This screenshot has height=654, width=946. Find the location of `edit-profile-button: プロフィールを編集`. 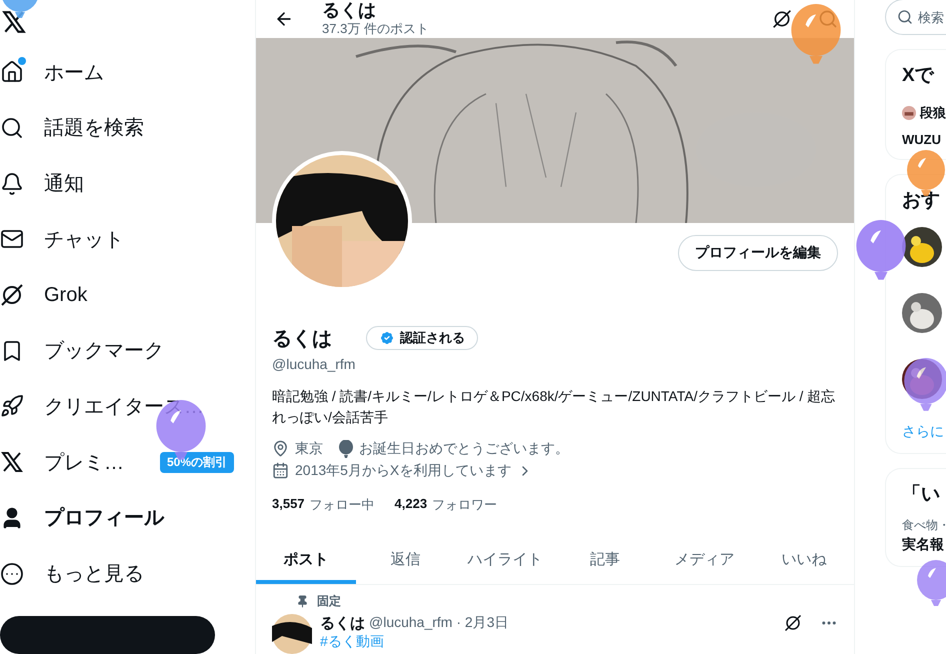

edit-profile-button: プロフィールを編集 is located at coordinates (758, 253).